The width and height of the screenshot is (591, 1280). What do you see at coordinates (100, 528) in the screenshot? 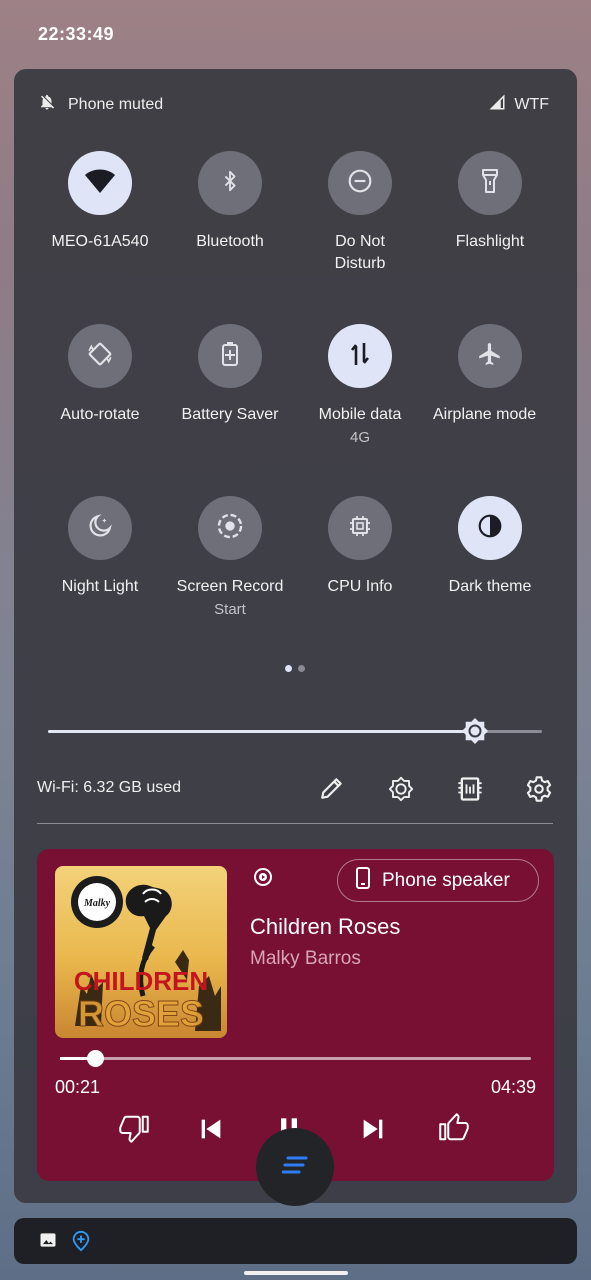
I see `tile-night-light-button` at bounding box center [100, 528].